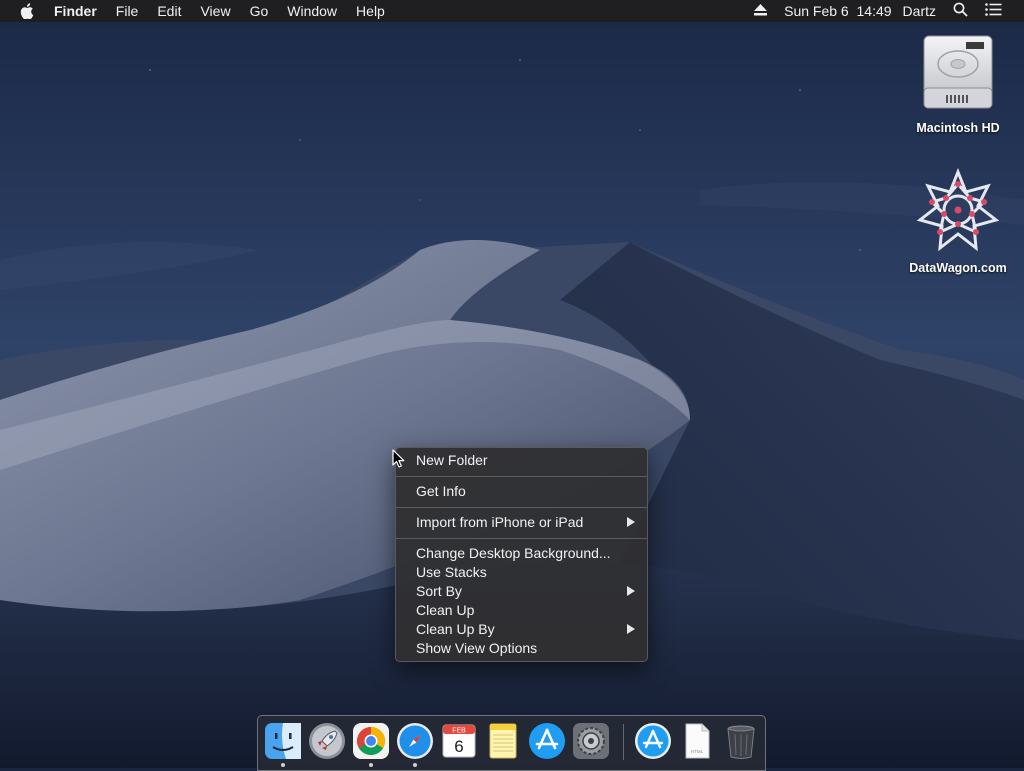  Describe the element at coordinates (958, 209) in the screenshot. I see `star-network-icon` at that location.